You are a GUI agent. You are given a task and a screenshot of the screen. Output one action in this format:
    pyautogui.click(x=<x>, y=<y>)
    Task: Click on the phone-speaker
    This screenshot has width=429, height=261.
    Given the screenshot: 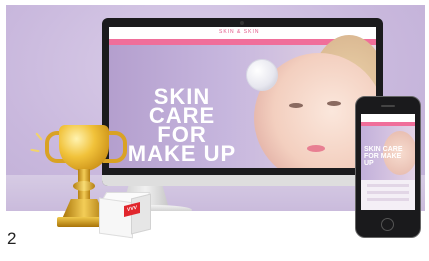 What is the action you would take?
    pyautogui.click(x=388, y=106)
    